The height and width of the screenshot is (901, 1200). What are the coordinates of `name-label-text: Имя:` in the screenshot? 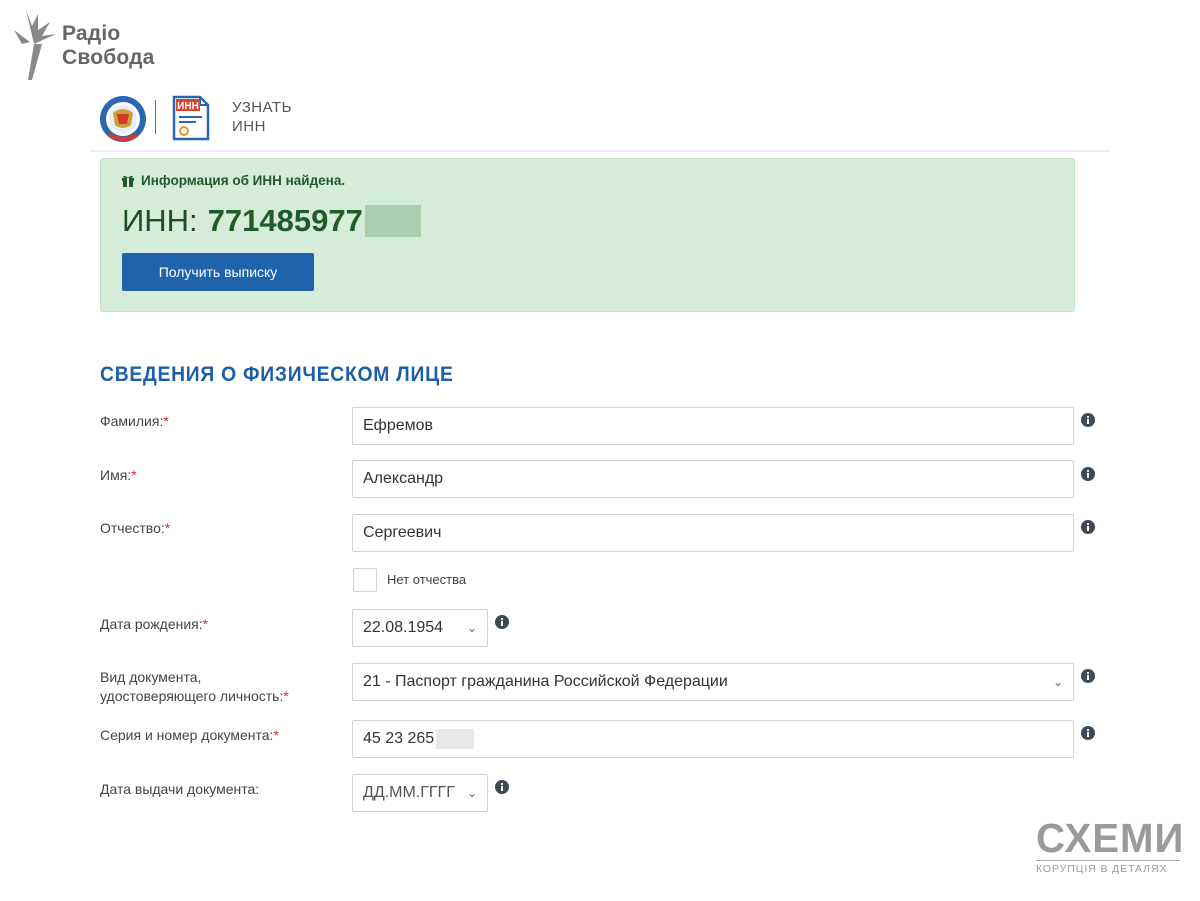 It's located at (116, 475).